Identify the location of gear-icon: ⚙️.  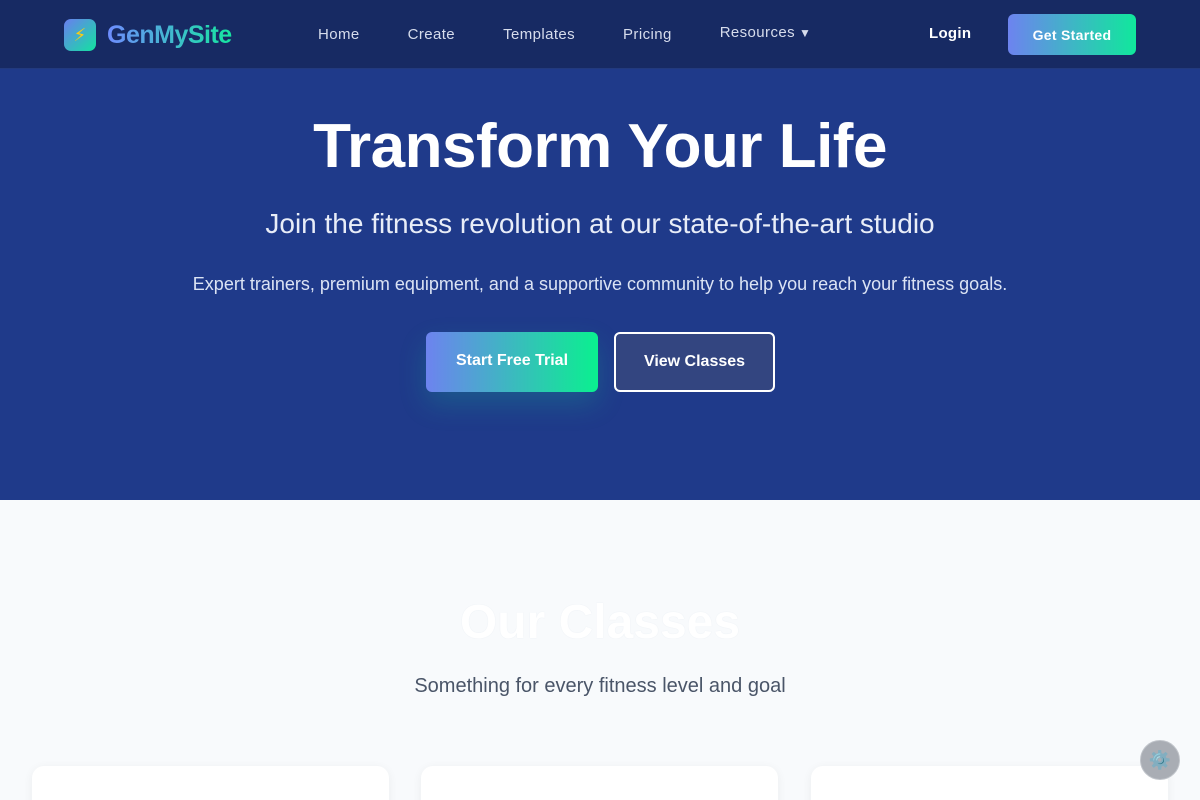
(1160, 759).